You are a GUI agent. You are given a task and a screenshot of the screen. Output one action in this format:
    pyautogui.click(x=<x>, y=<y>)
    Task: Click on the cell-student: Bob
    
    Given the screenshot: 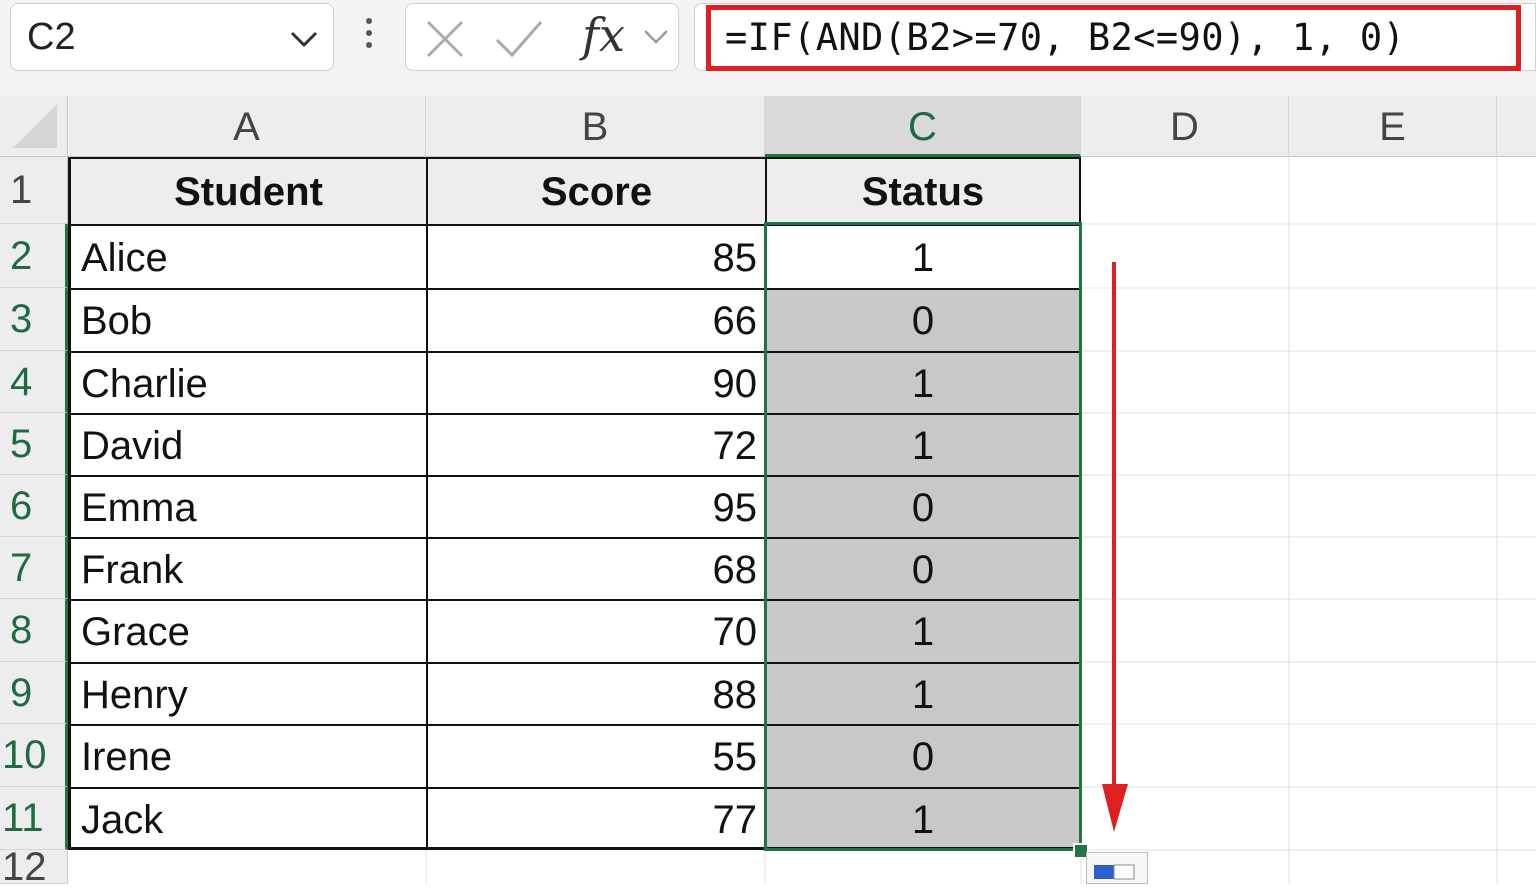 What is the action you would take?
    pyautogui.click(x=247, y=319)
    